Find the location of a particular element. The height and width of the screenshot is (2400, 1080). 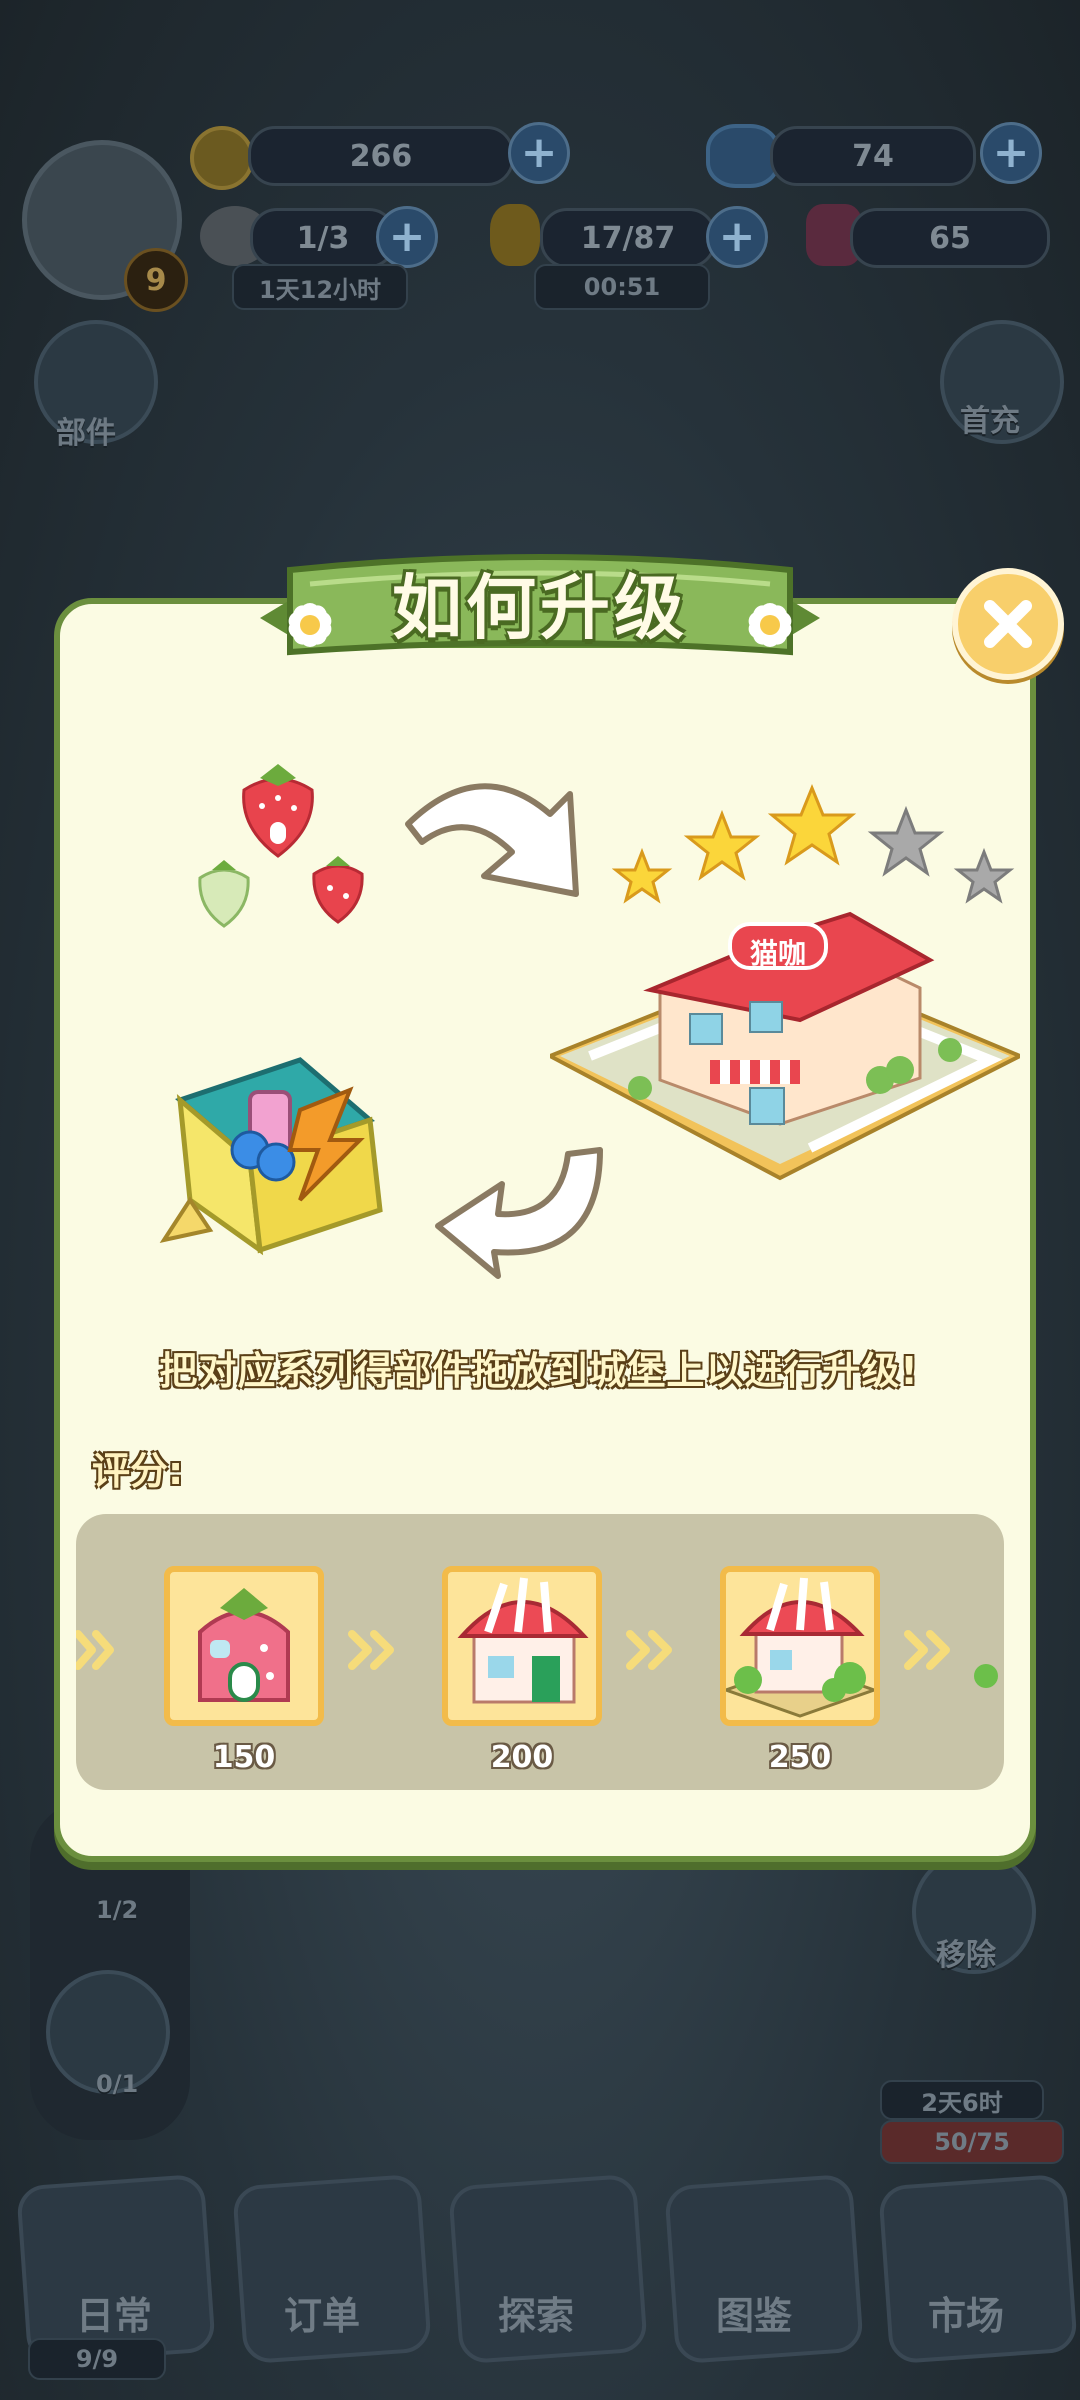

stage-tile-striped-awning-shop is located at coordinates (522, 1646).